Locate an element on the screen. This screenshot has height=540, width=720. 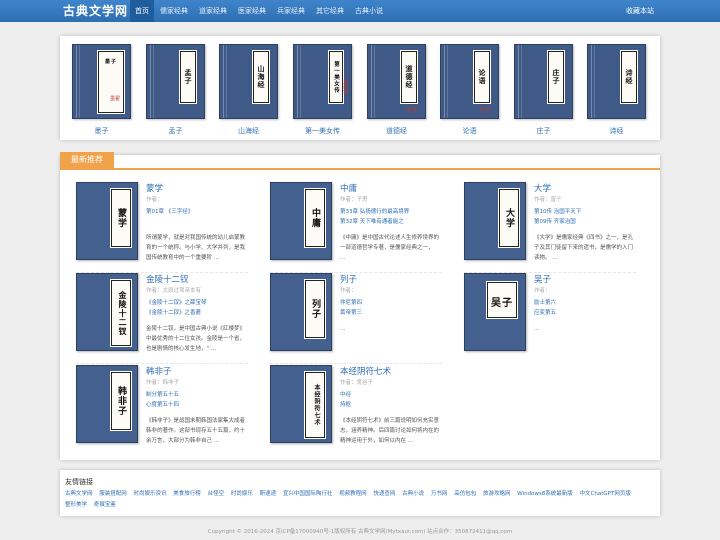
featured-book: 论语 孔子 论语 is located at coordinates (469, 90).